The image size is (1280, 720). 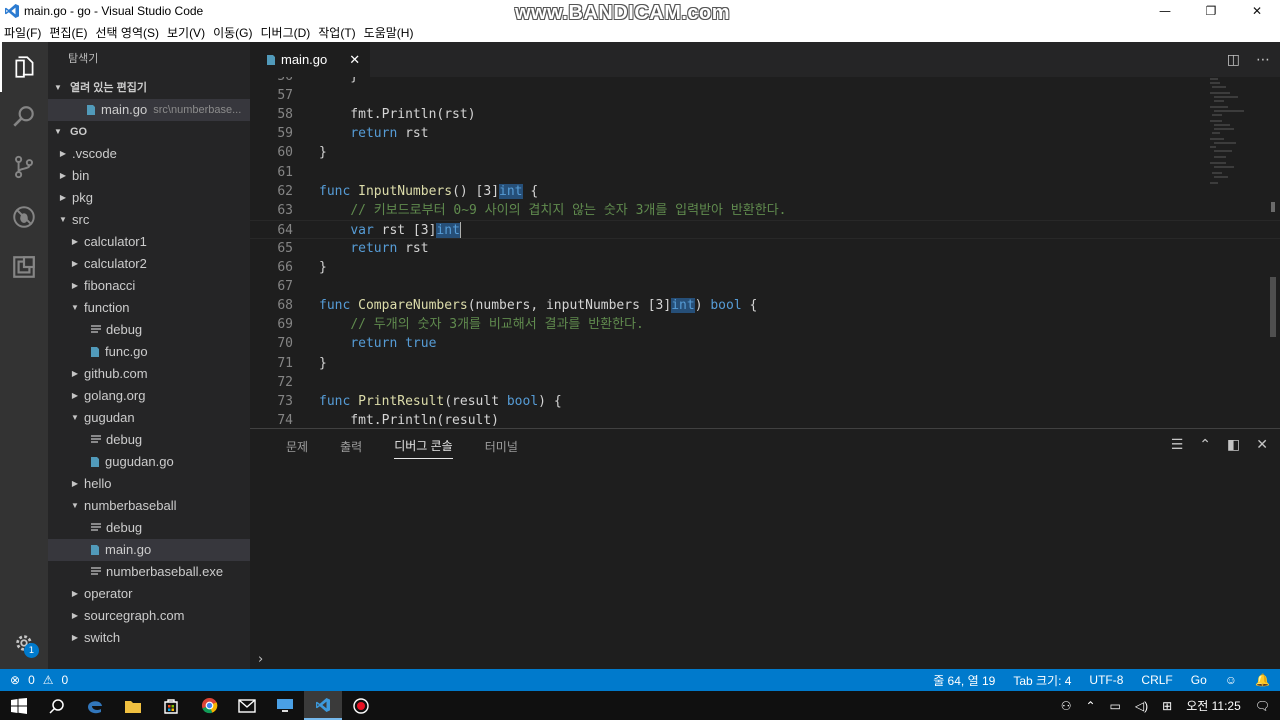 What do you see at coordinates (310, 59) in the screenshot?
I see `tab-main-go: main.go ✕` at bounding box center [310, 59].